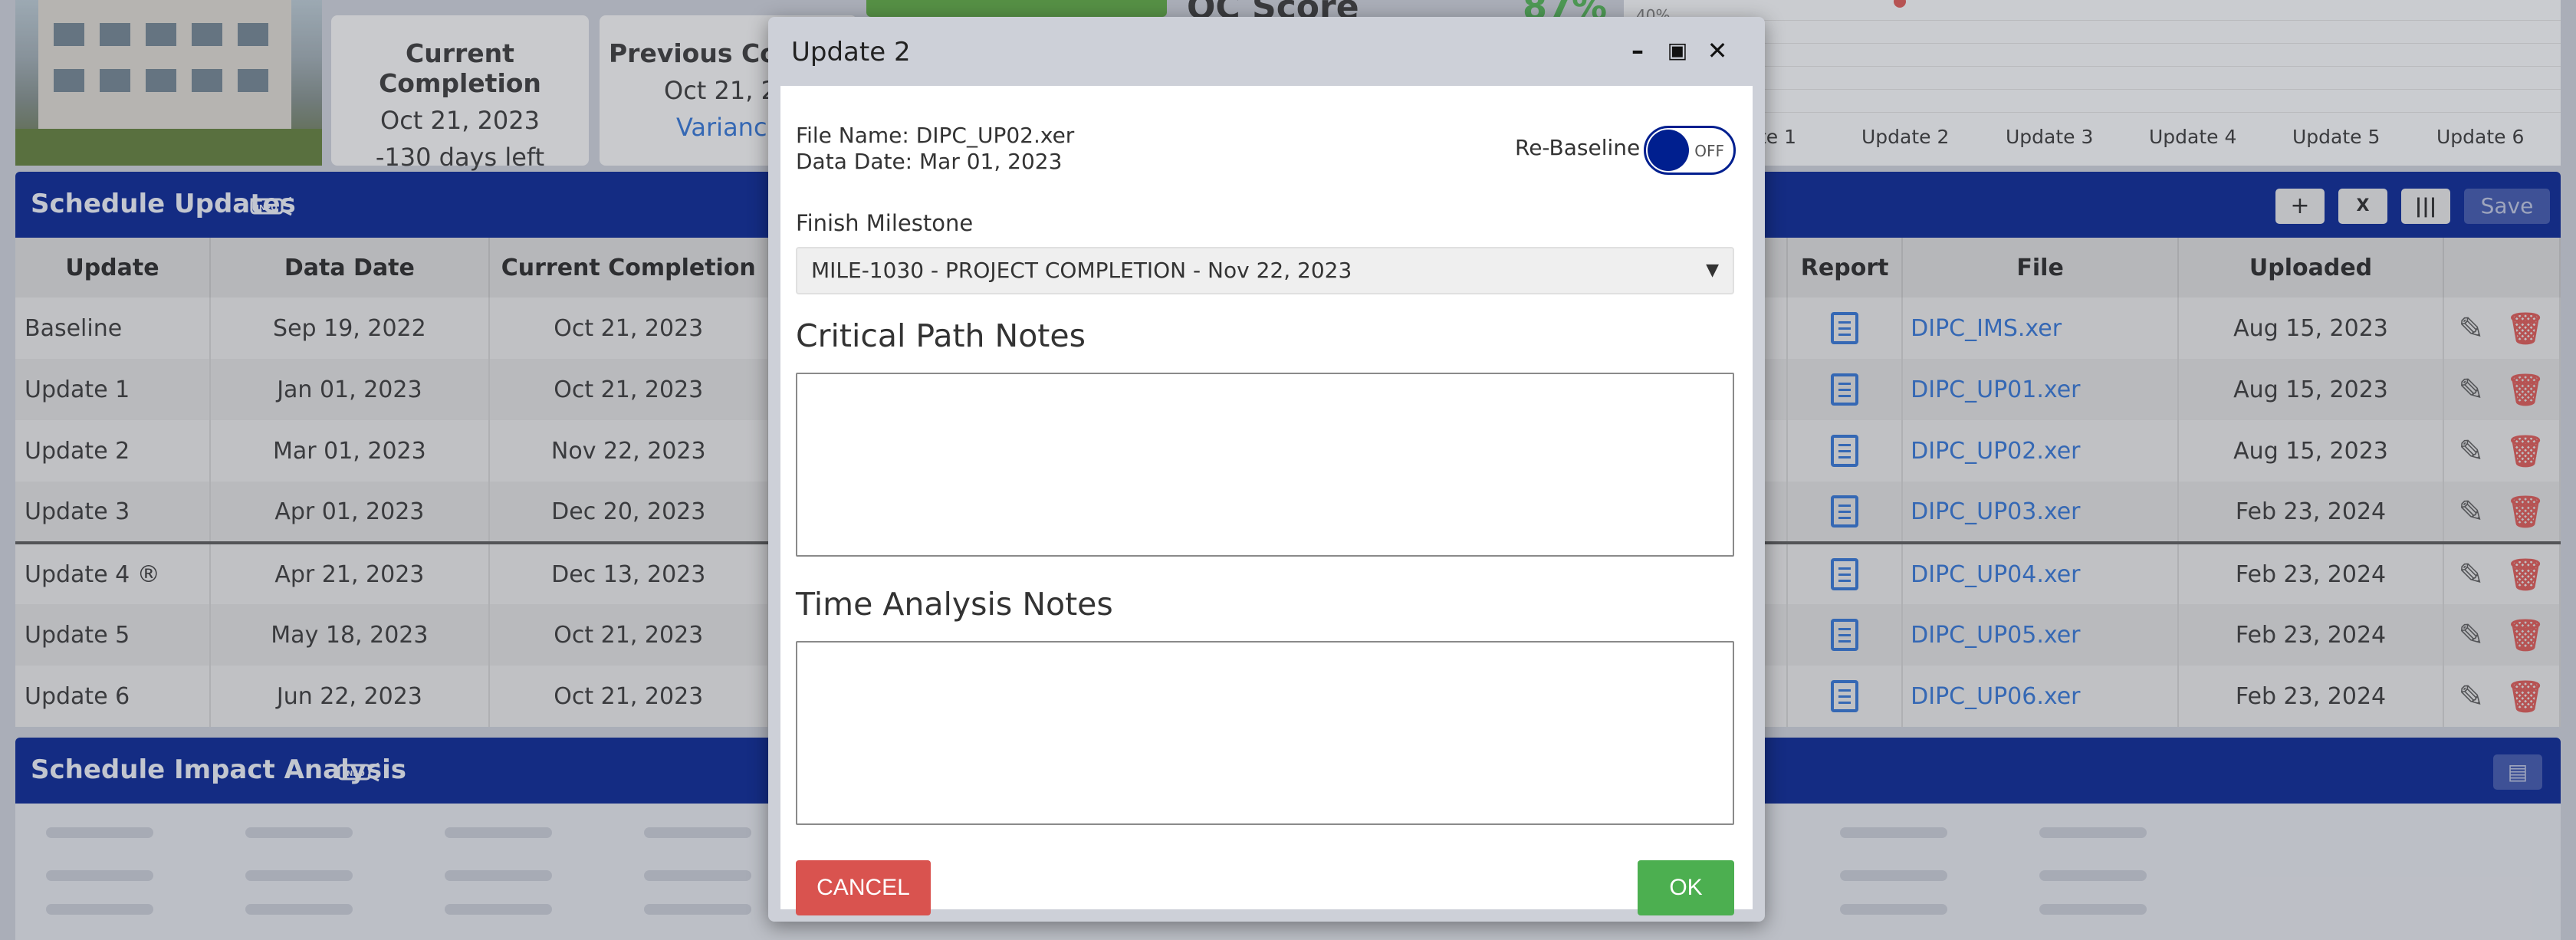 This screenshot has width=2576, height=940. Describe the element at coordinates (935, 135) in the screenshot. I see `file-name: File Name: DIPC_UP02.xer` at that location.